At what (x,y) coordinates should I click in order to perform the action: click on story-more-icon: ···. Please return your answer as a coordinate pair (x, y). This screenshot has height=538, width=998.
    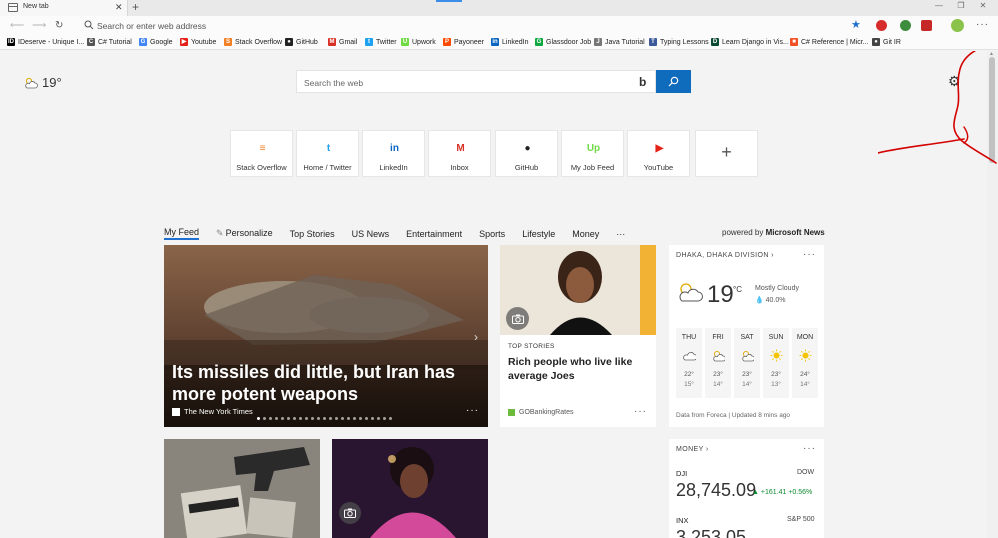
    Looking at the image, I should click on (640, 411).